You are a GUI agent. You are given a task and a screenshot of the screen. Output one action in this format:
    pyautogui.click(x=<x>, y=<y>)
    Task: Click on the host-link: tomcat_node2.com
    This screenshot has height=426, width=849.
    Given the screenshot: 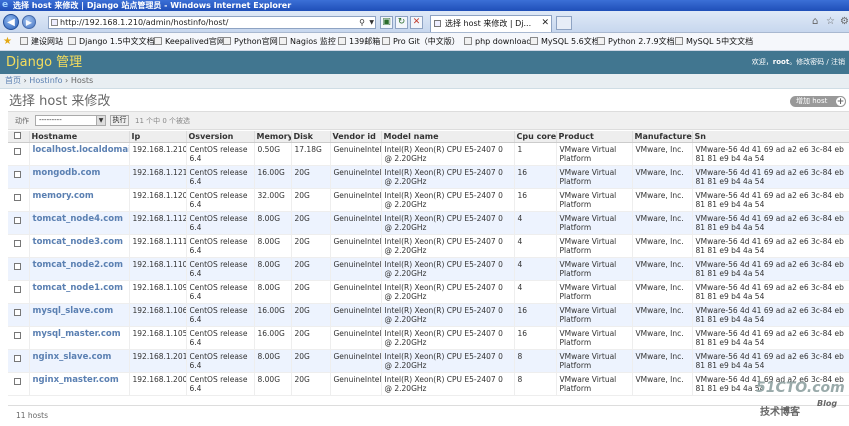 What is the action you would take?
    pyautogui.click(x=78, y=269)
    